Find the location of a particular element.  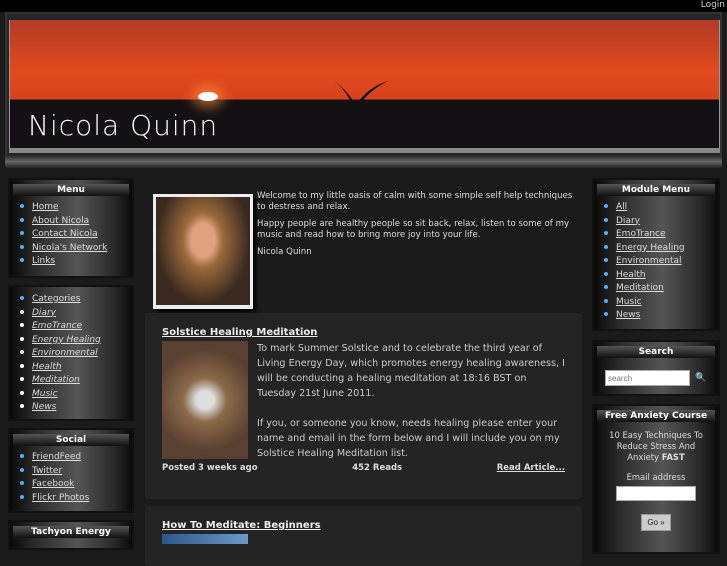

menu-link-about-nicola: About Nicola is located at coordinates (60, 221).